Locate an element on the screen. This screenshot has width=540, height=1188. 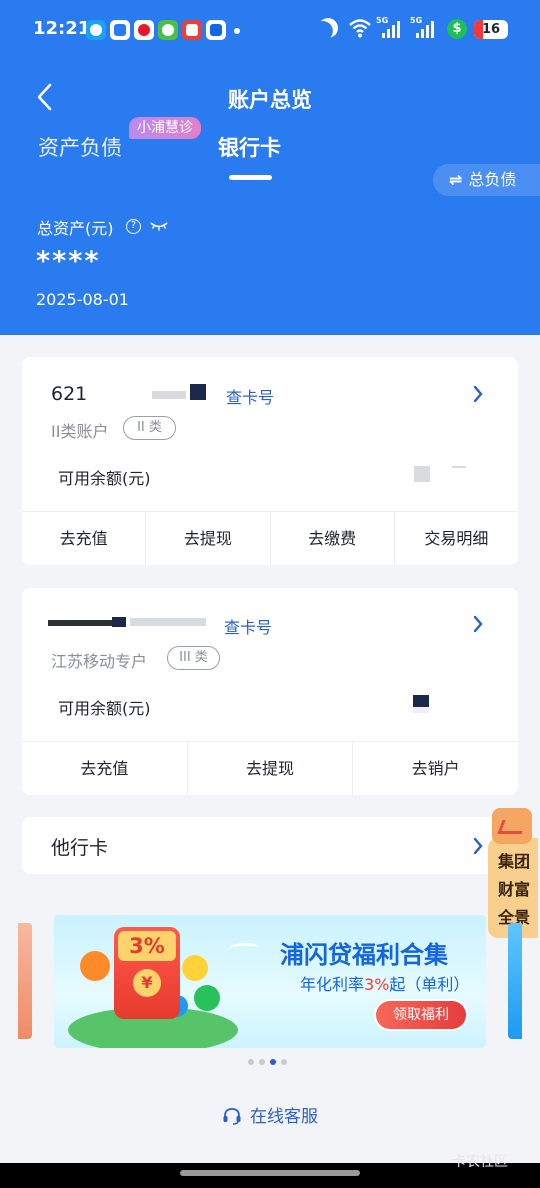
total-debt-button: ⇌ 总负债 is located at coordinates (486, 180).